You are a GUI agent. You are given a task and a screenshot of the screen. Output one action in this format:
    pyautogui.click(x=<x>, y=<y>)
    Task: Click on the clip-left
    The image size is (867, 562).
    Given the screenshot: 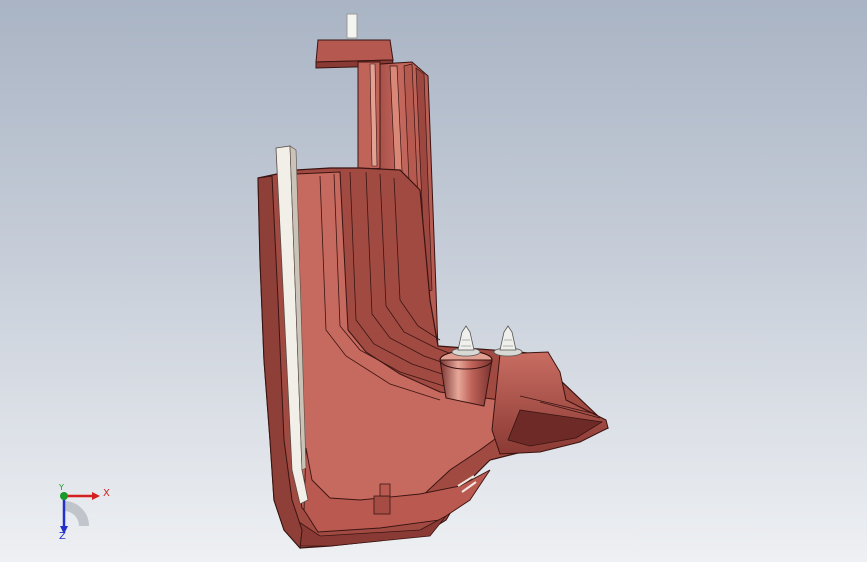 What is the action you would take?
    pyautogui.click(x=466, y=341)
    